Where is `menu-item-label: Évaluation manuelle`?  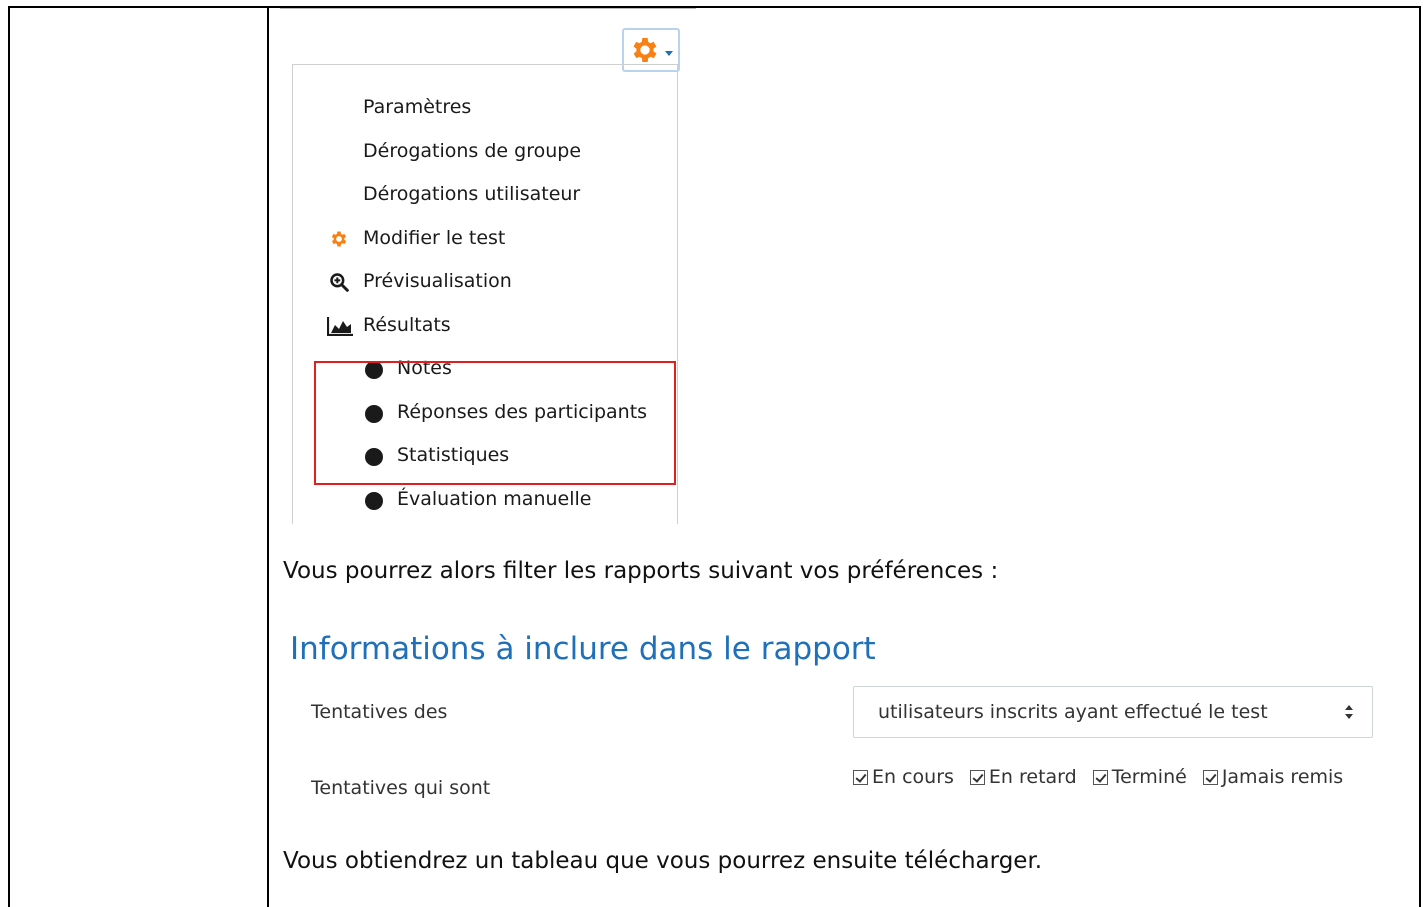
menu-item-label: Évaluation manuelle is located at coordinates (494, 499).